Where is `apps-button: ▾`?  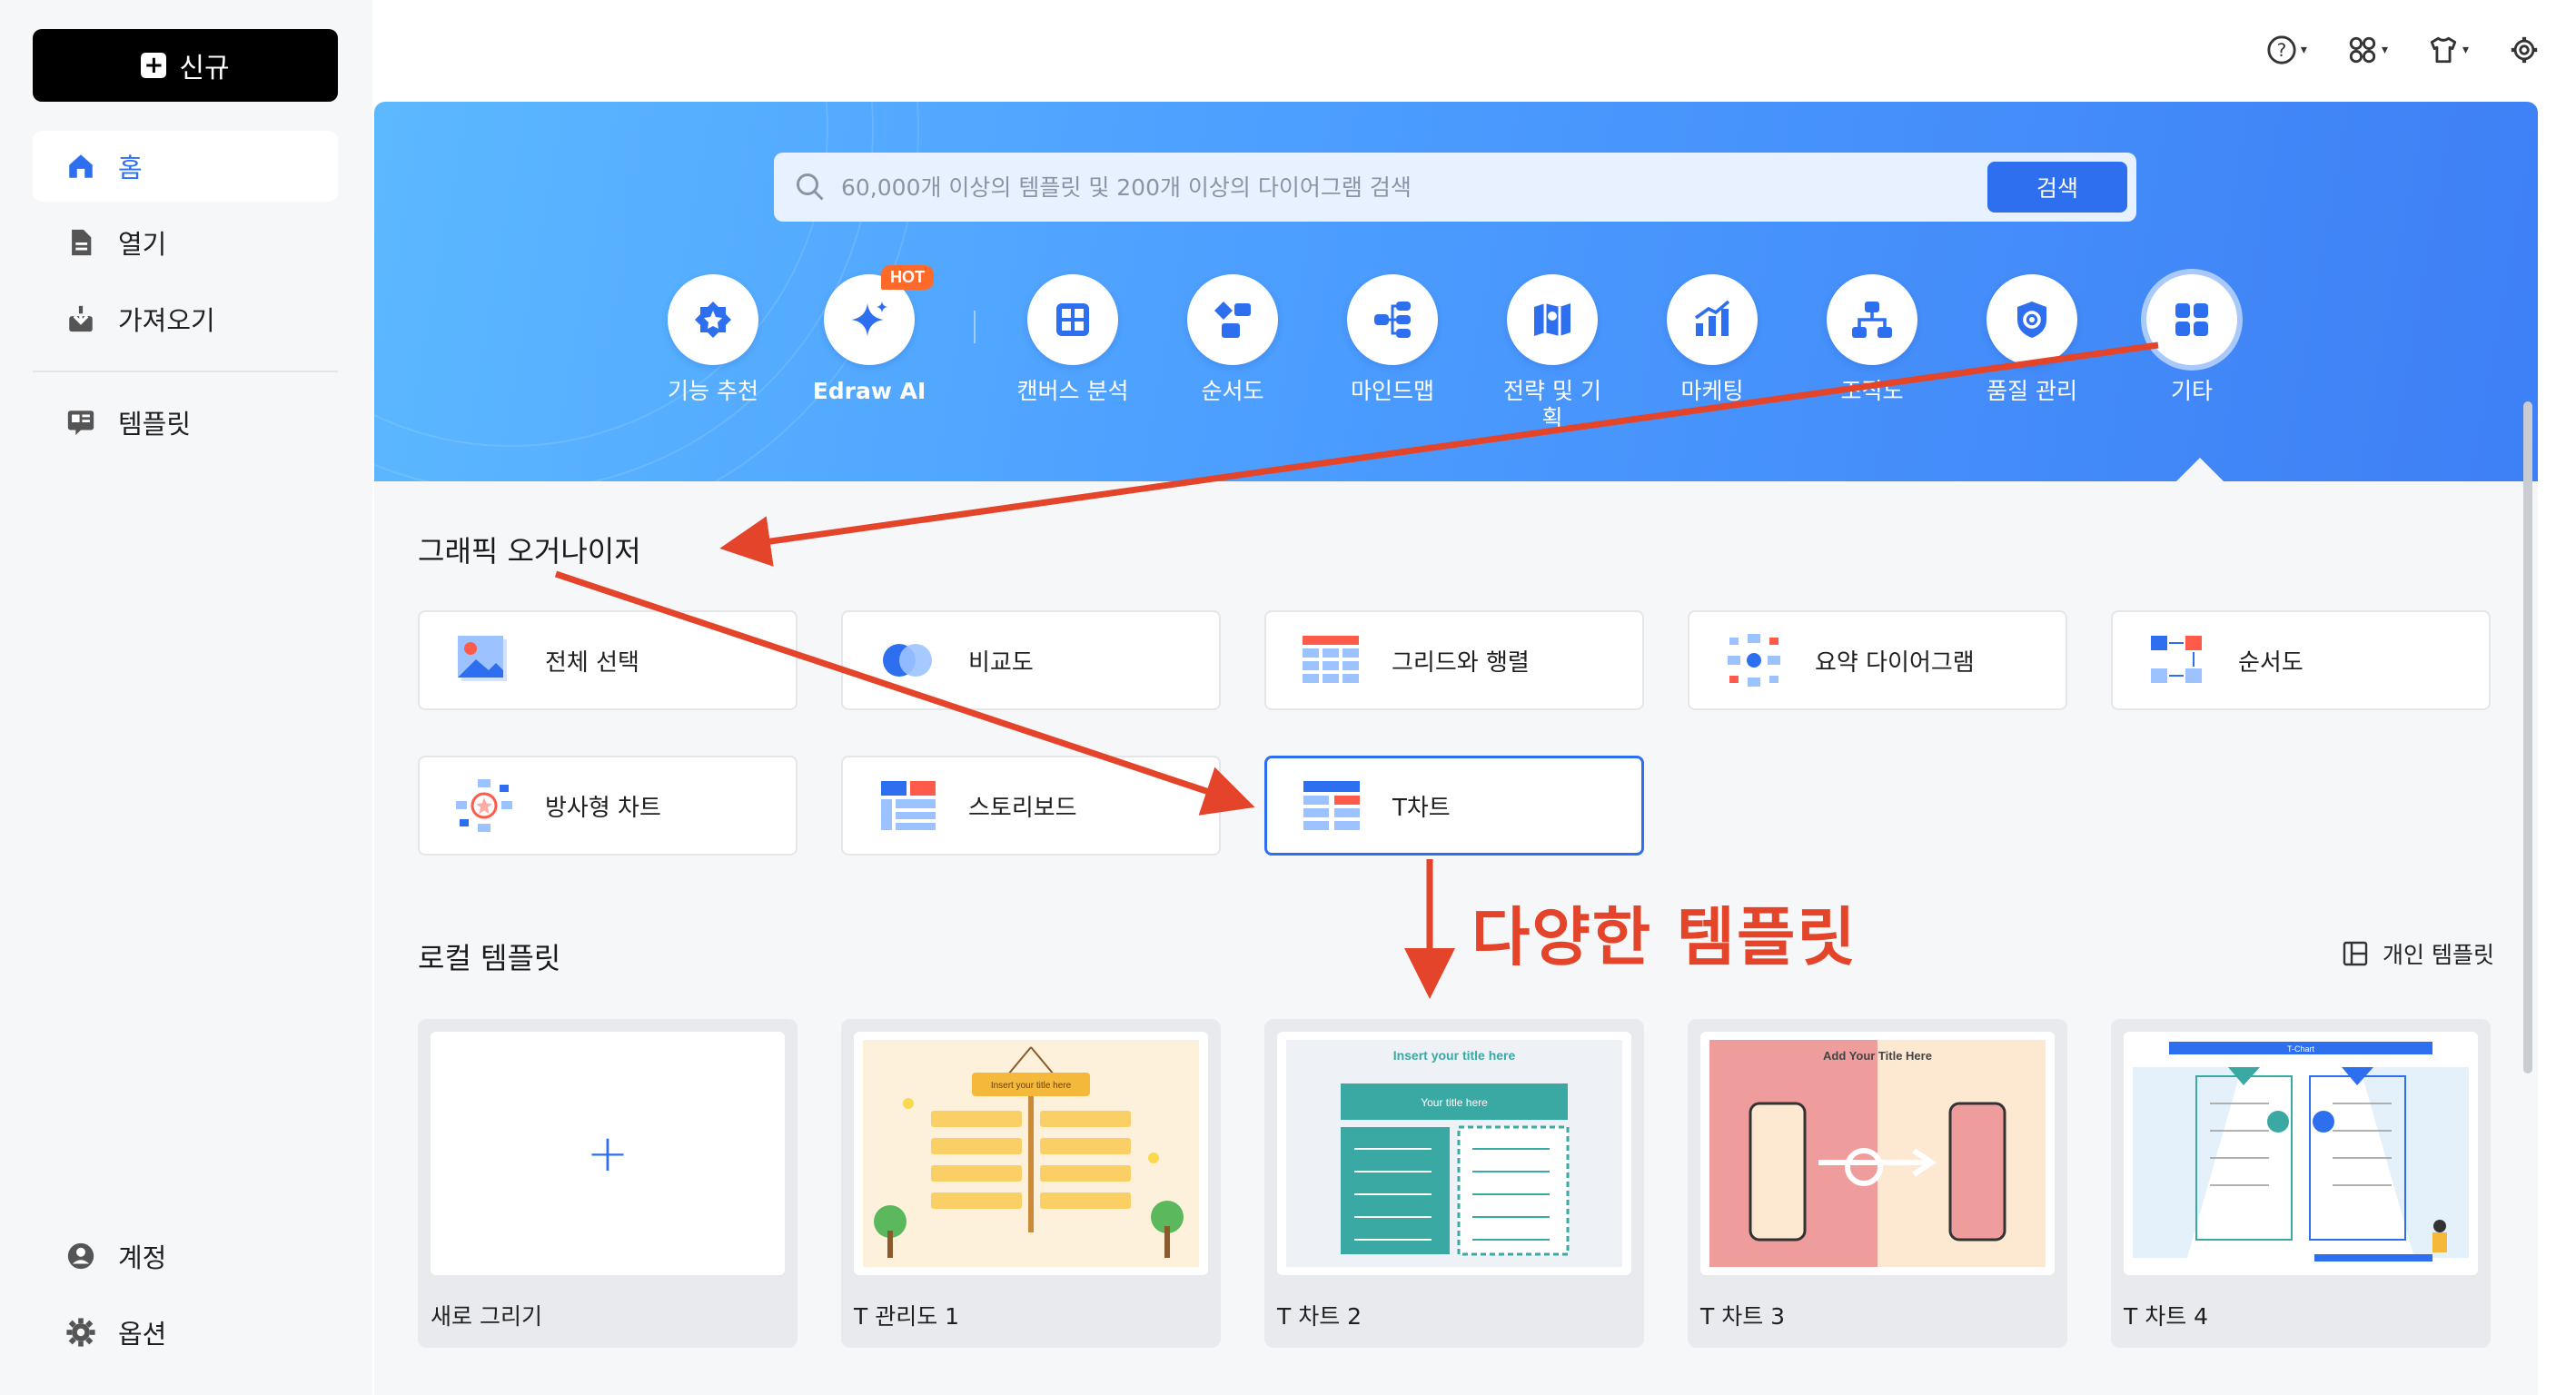
apps-button: ▾ is located at coordinates (2367, 50).